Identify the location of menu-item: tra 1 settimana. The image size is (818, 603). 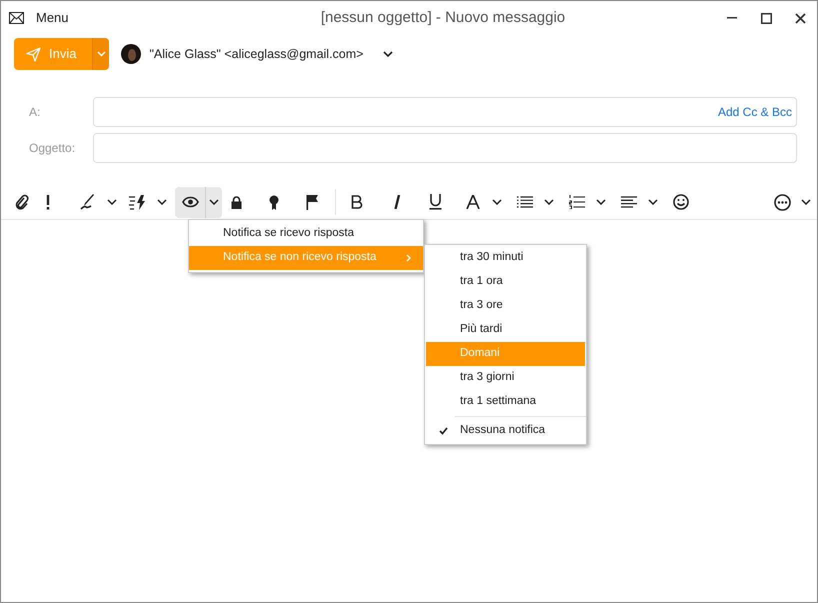
(505, 402).